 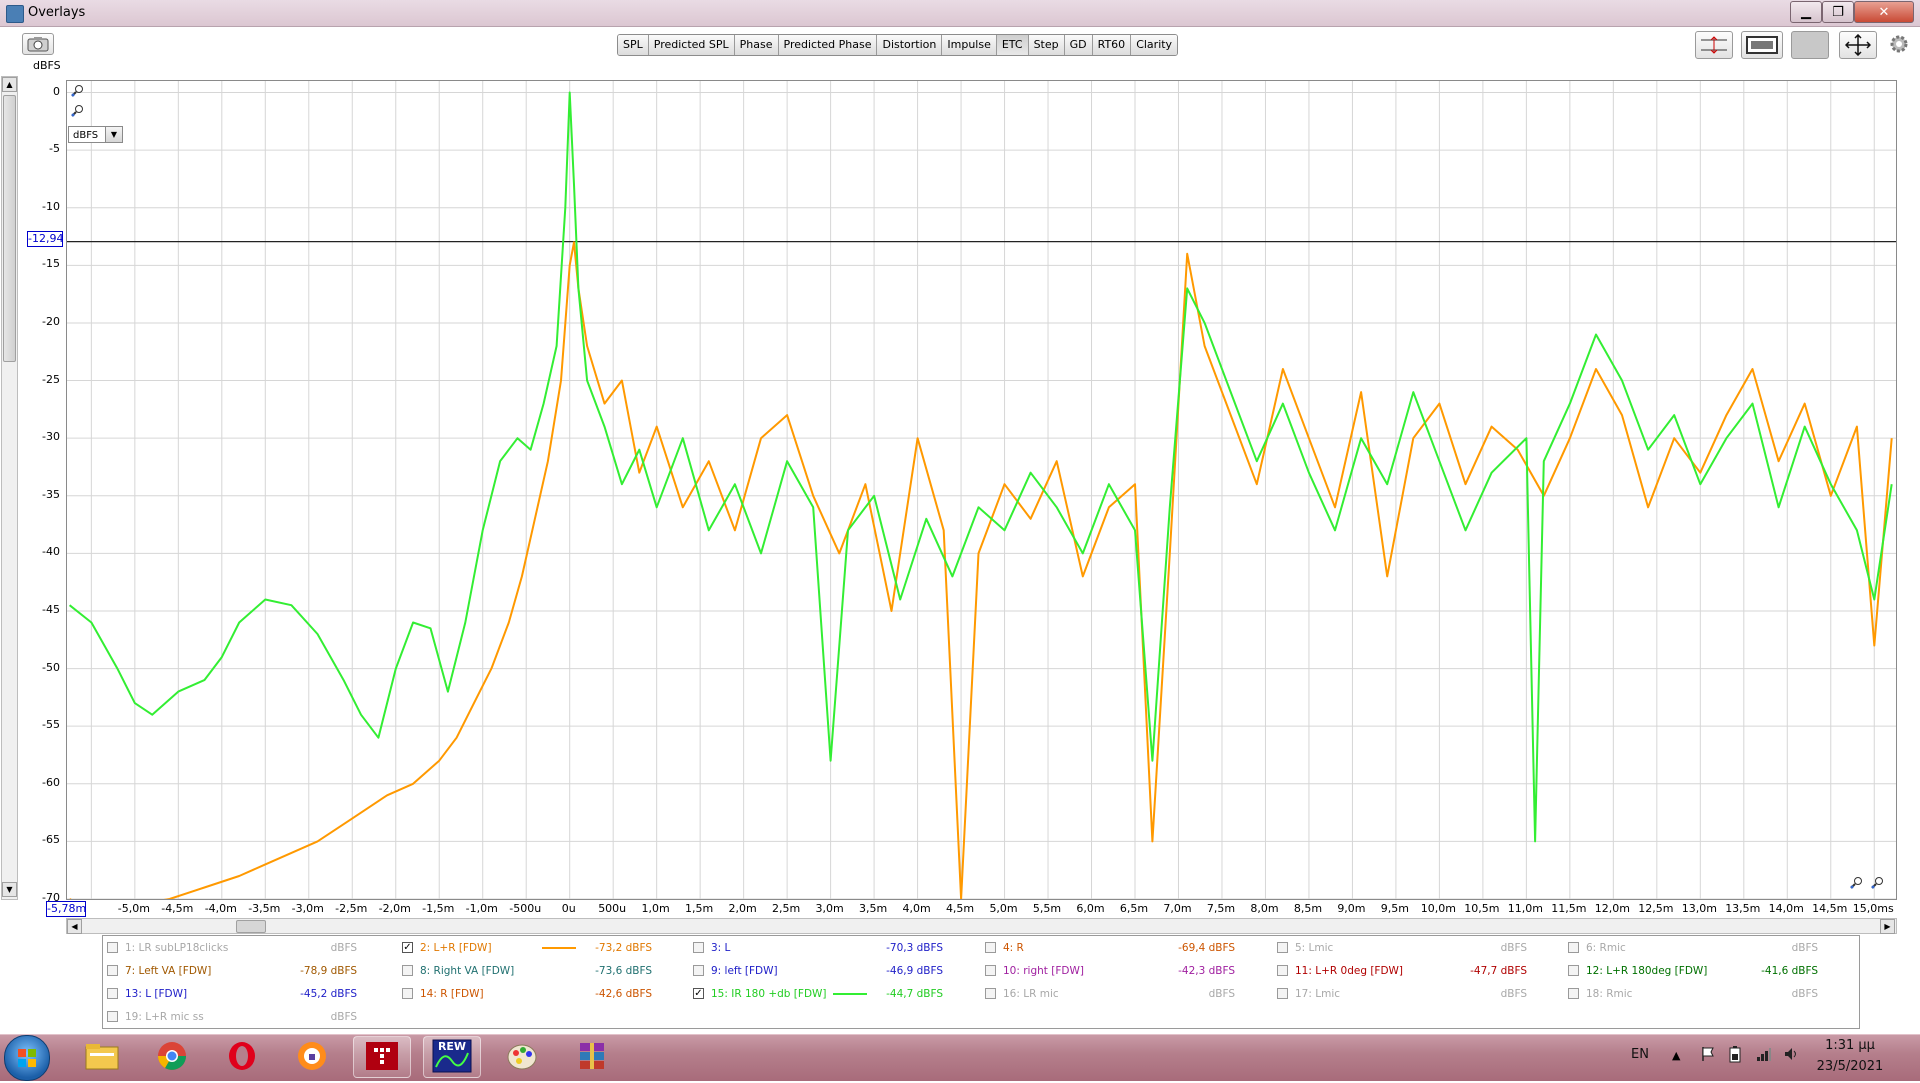 I want to click on horizontal-scrollbar, so click(x=981, y=926).